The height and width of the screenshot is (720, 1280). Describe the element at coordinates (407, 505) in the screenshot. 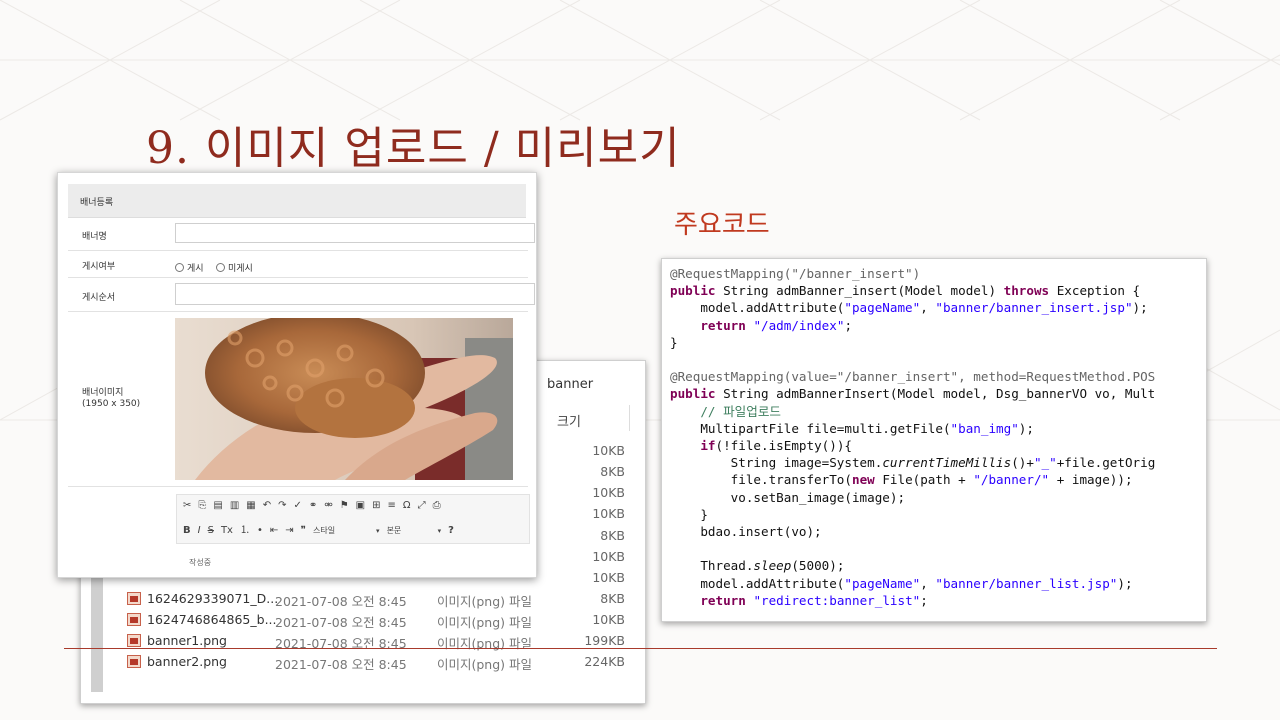

I see `special-char-icon: Ω` at that location.